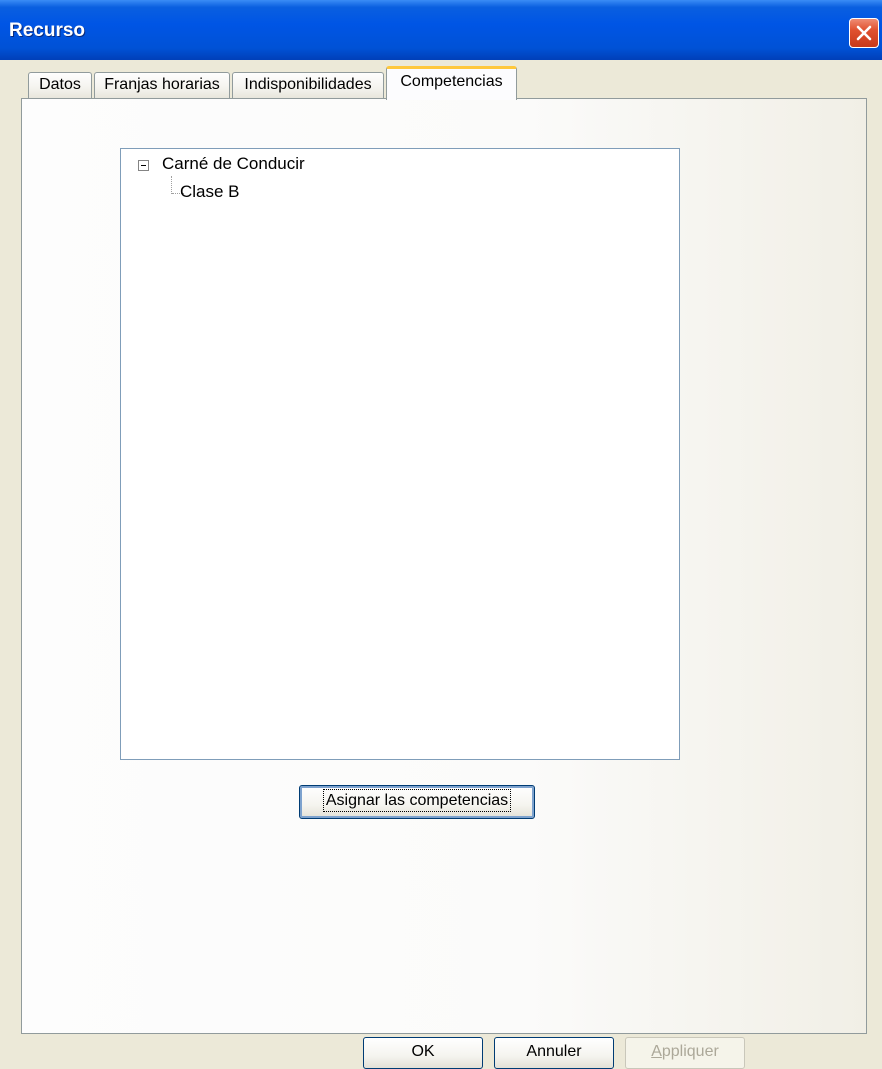 This screenshot has width=882, height=1069. What do you see at coordinates (554, 1053) in the screenshot?
I see `cancel-button: Annuler` at bounding box center [554, 1053].